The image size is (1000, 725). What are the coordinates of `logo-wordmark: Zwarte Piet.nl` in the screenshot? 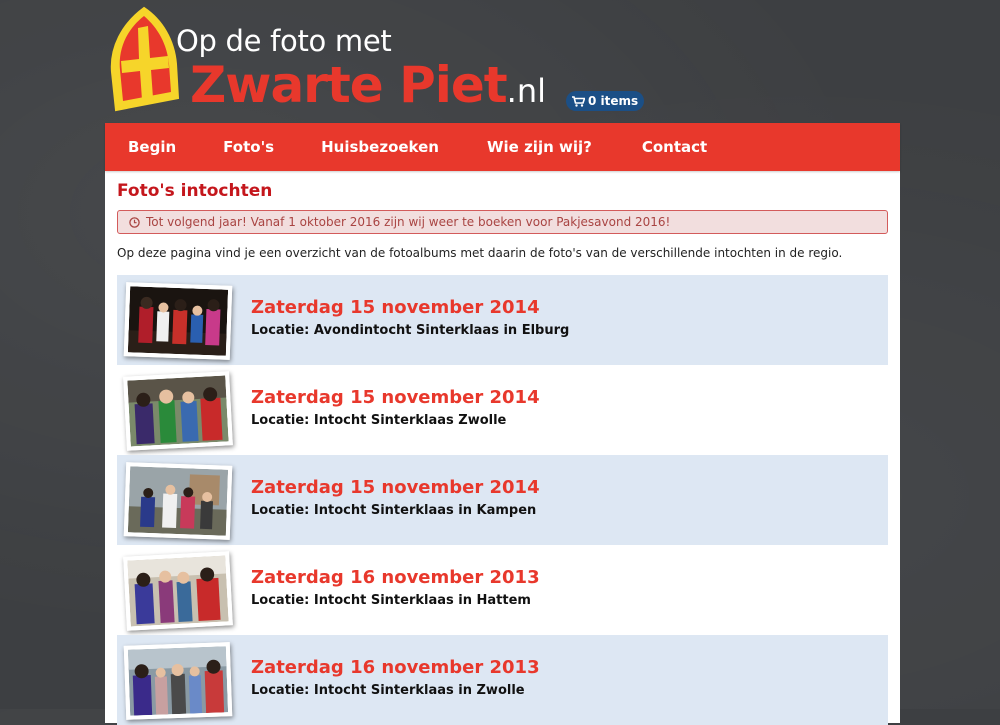 It's located at (368, 85).